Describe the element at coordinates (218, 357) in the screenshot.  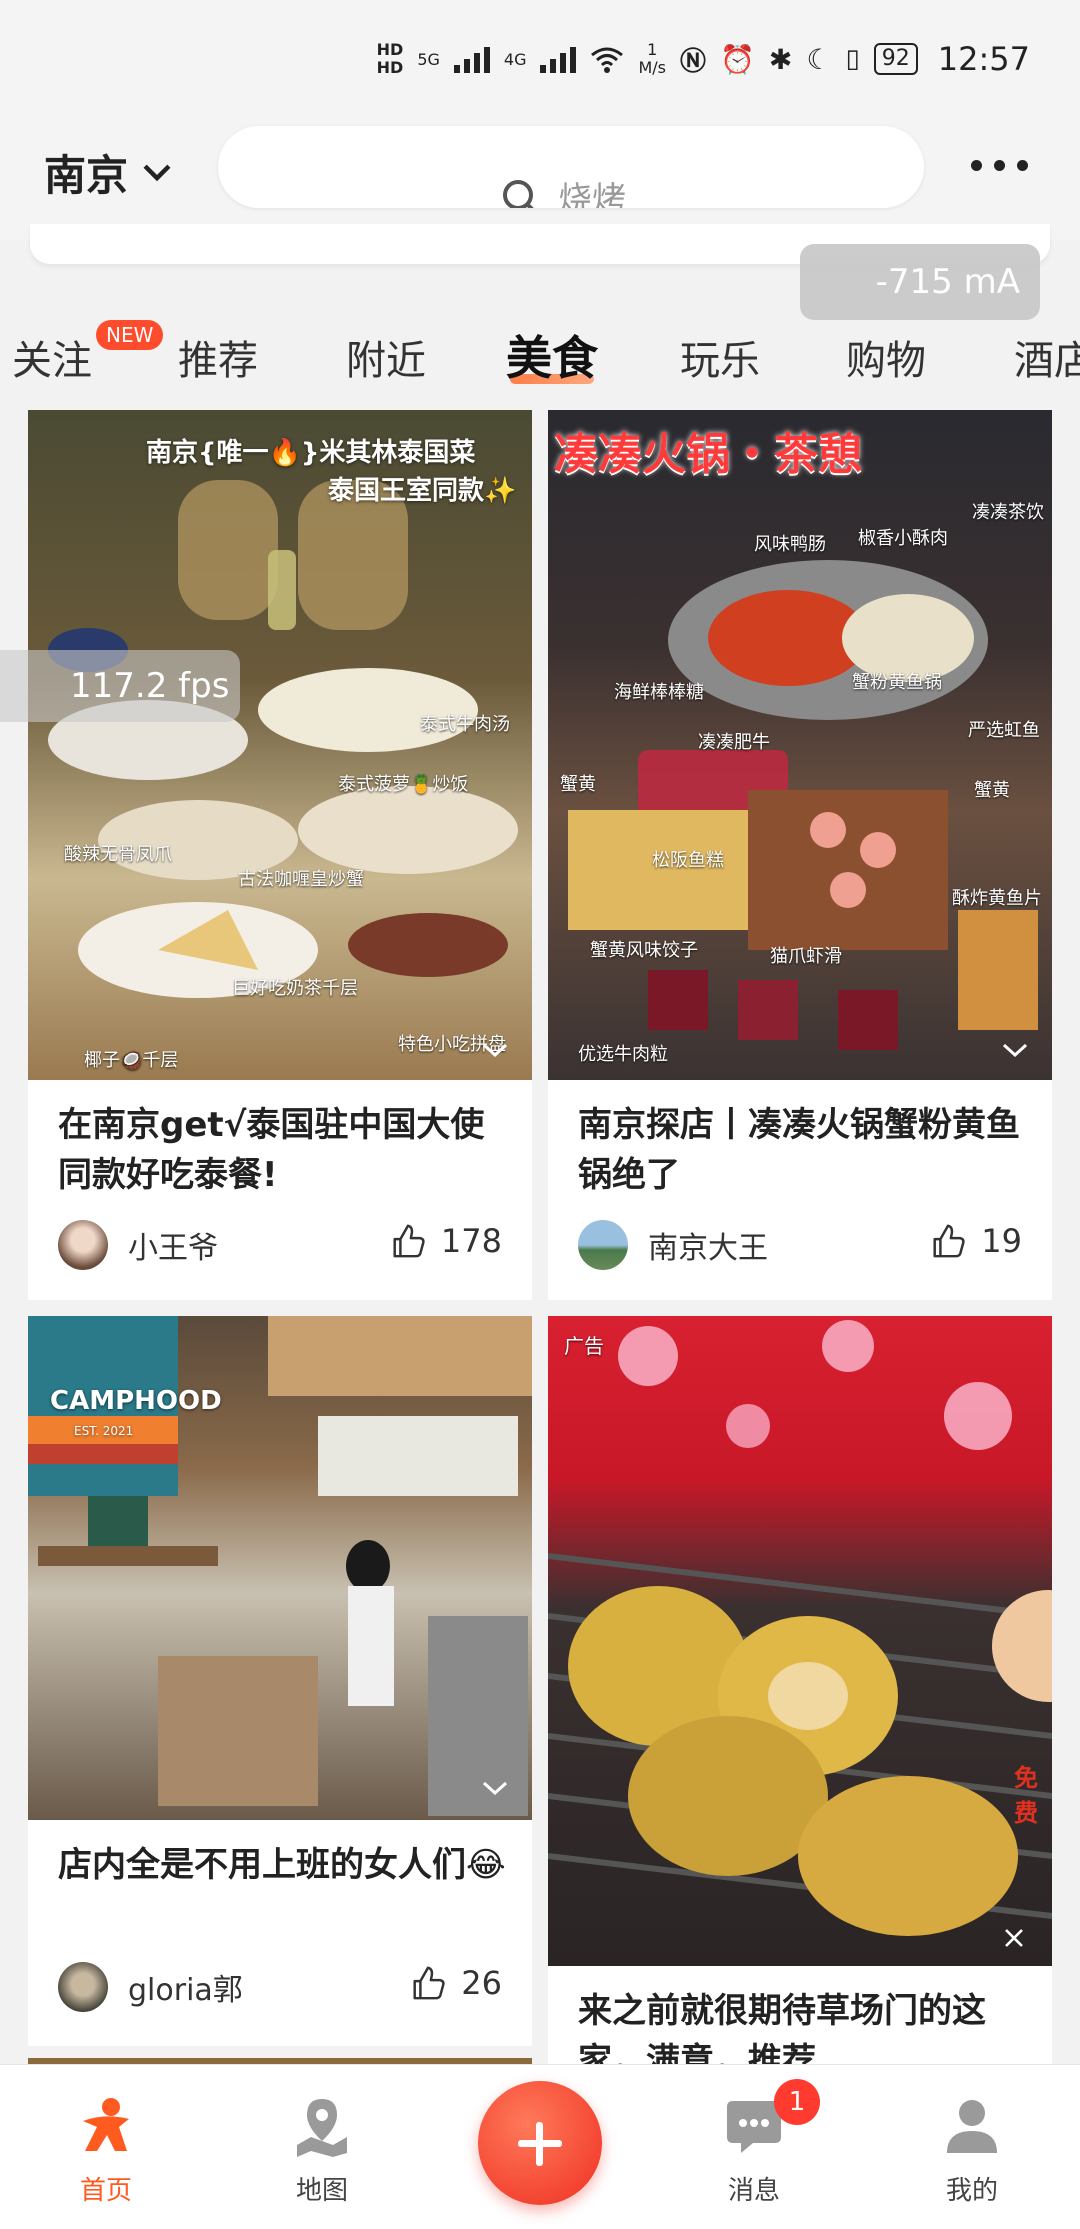
I see `tab-recommend: 推荐` at that location.